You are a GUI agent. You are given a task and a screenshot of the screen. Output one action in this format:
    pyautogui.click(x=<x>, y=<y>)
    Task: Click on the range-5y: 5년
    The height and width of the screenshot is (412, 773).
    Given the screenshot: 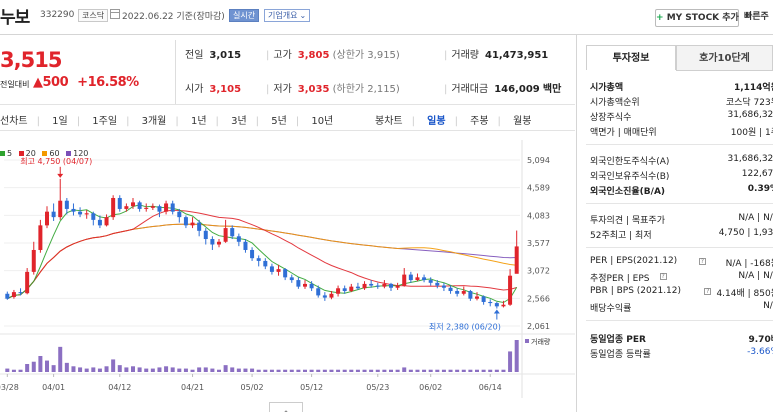 What is the action you would take?
    pyautogui.click(x=279, y=121)
    